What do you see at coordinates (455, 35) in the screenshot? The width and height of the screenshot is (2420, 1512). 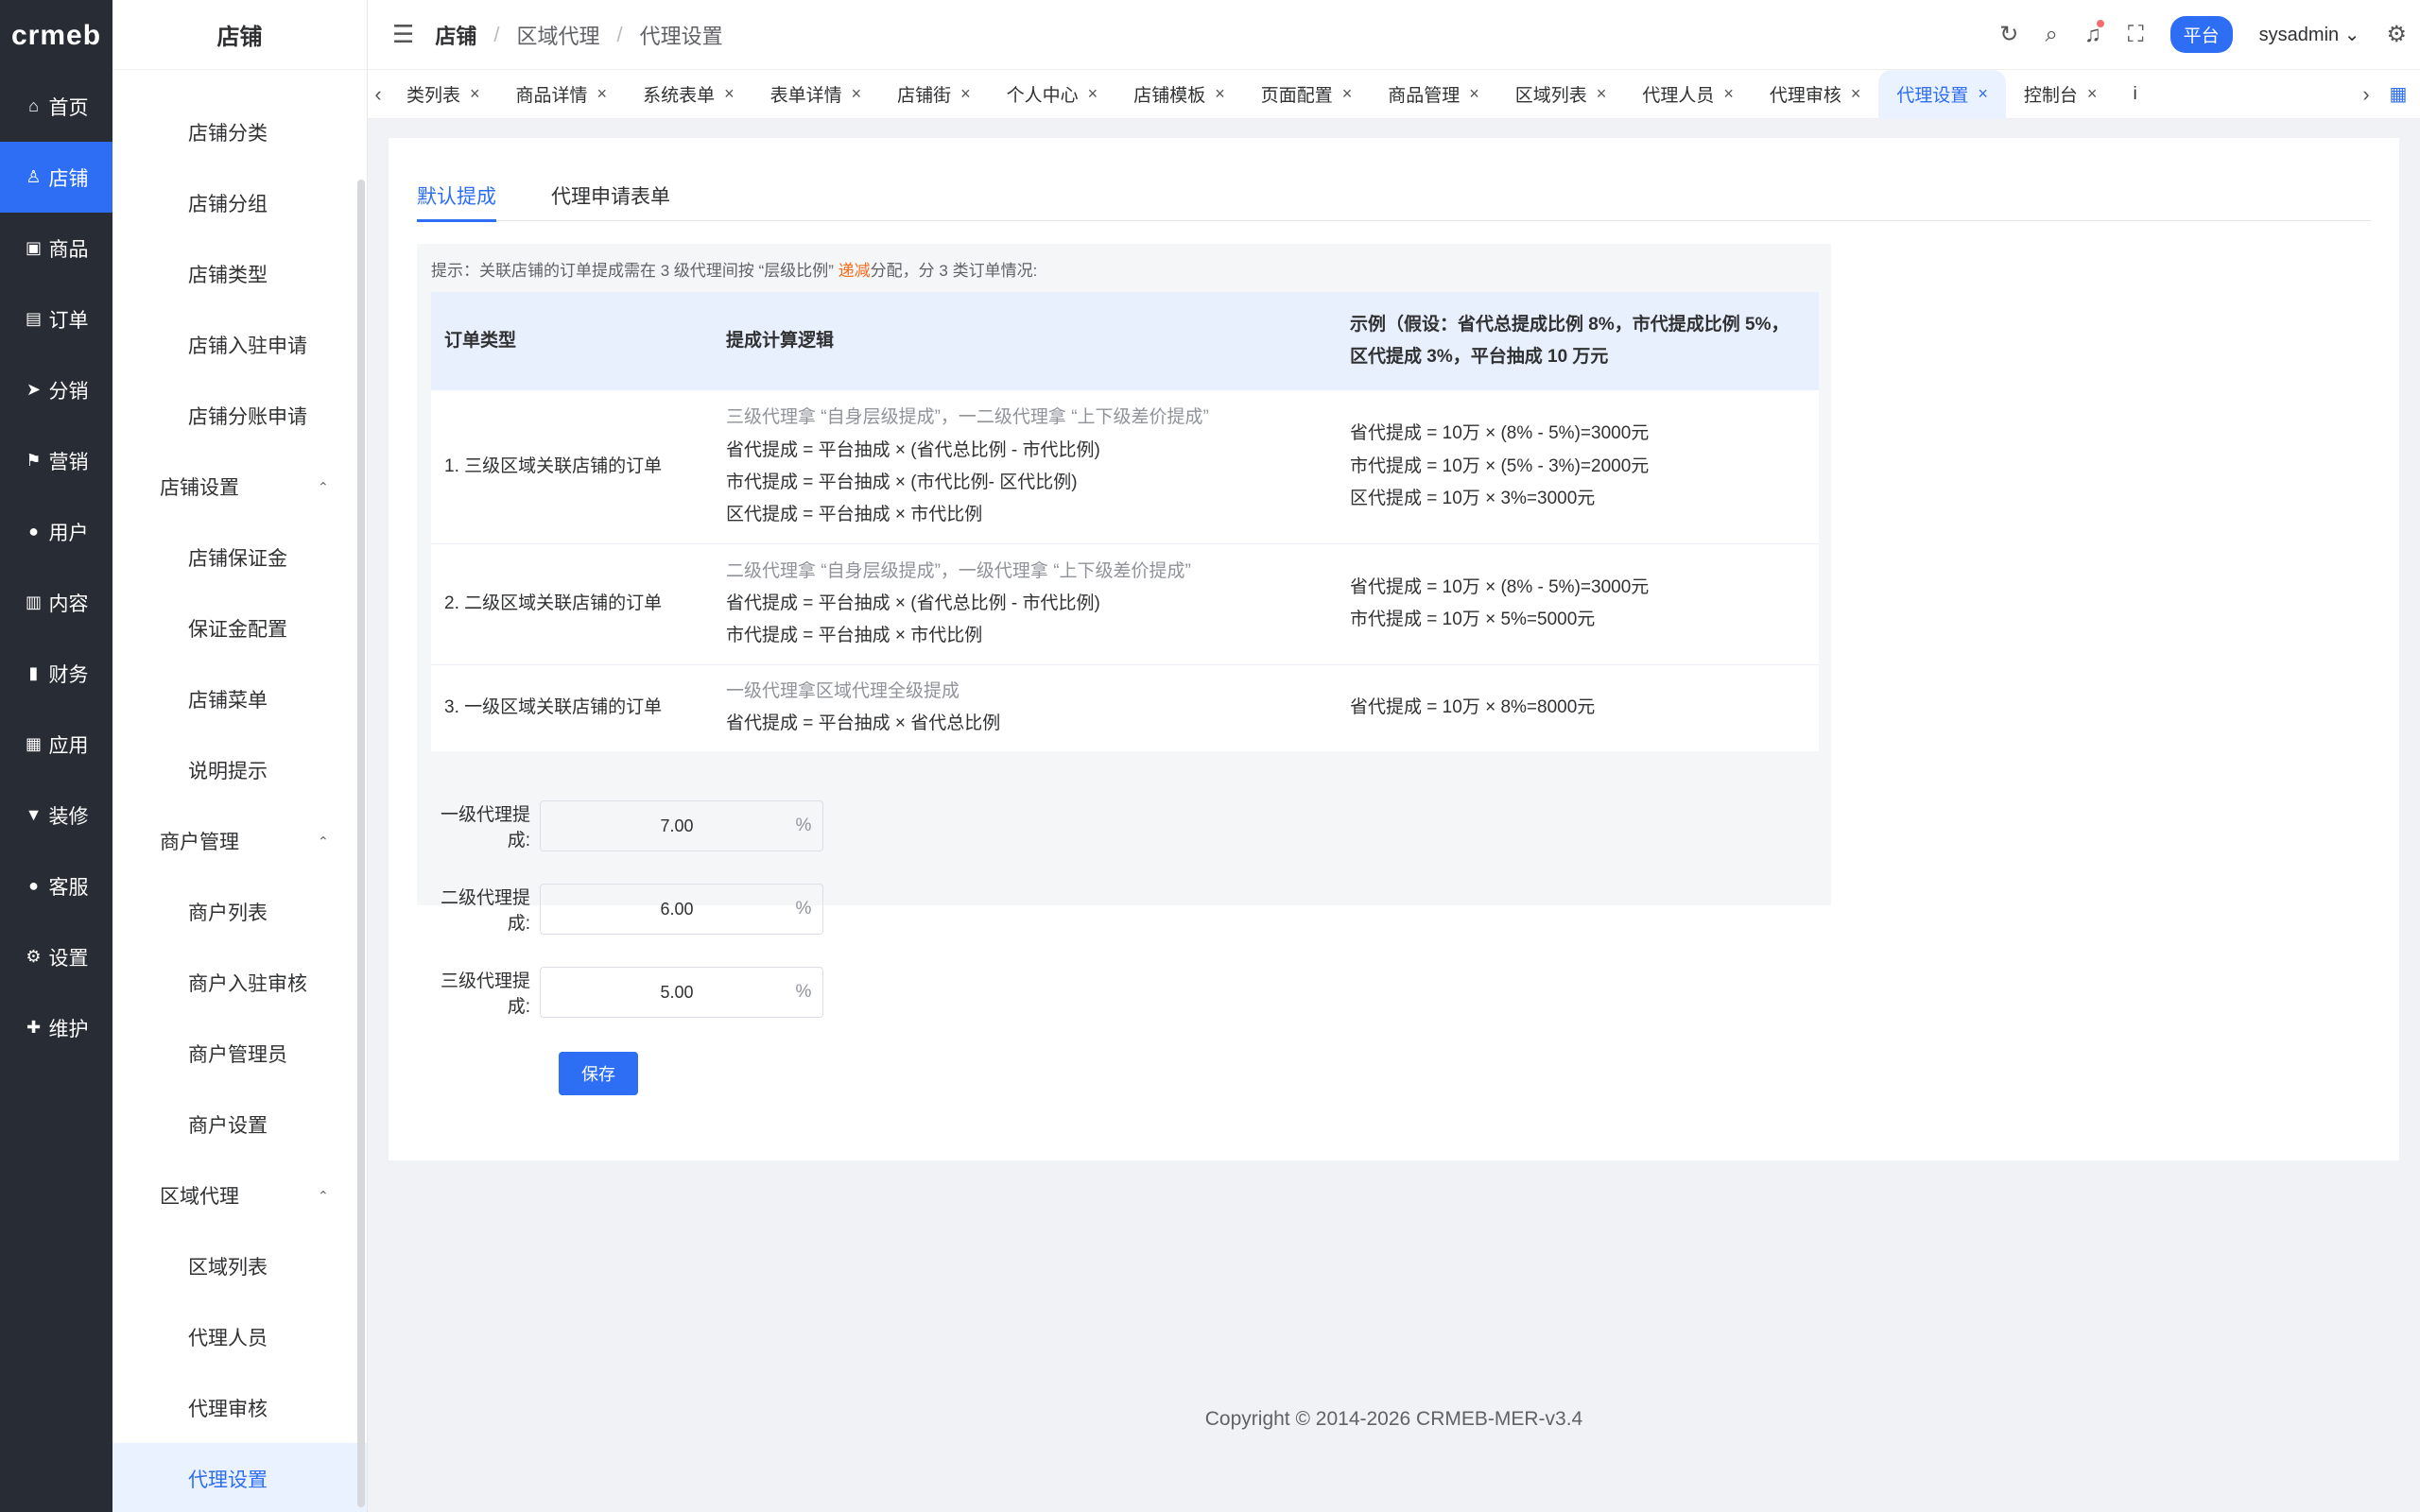 I see `breadcrumb-item: 店铺` at bounding box center [455, 35].